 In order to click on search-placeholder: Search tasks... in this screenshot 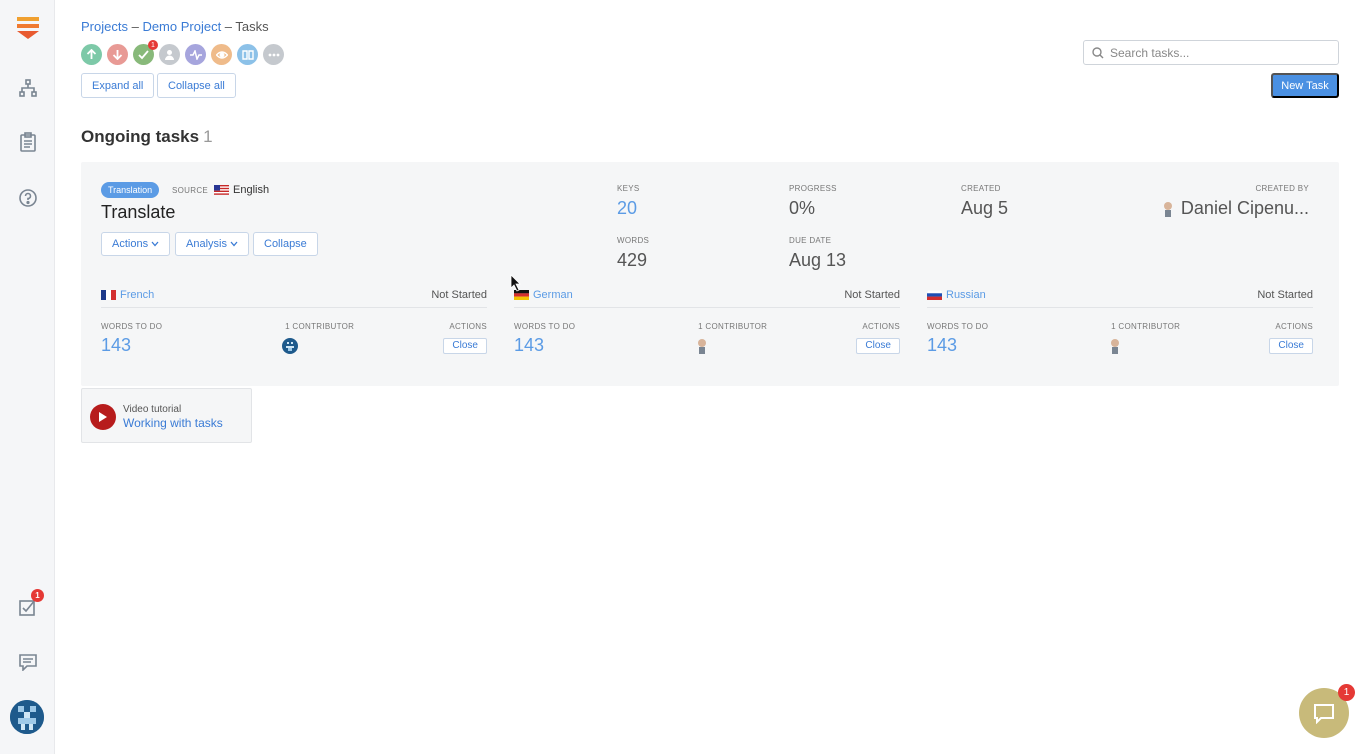, I will do `click(1150, 52)`.